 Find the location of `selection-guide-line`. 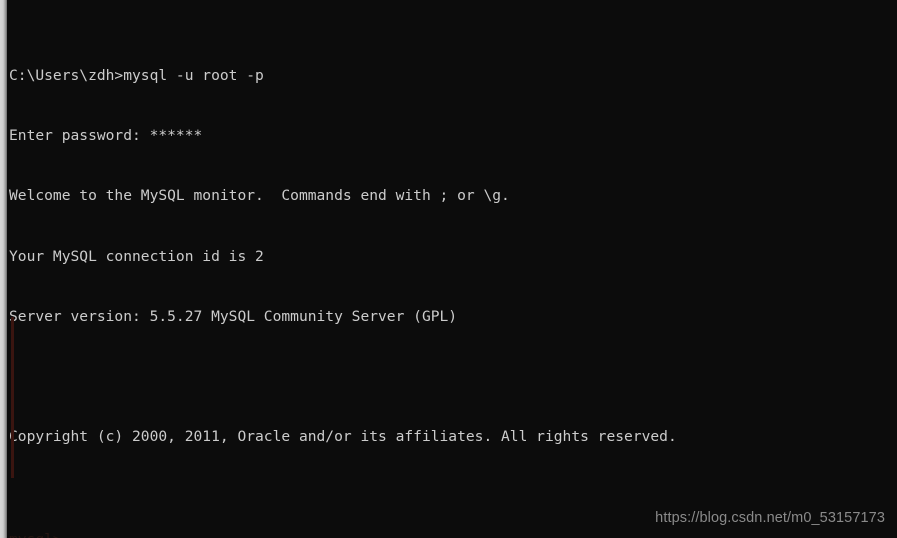

selection-guide-line is located at coordinates (12, 397).